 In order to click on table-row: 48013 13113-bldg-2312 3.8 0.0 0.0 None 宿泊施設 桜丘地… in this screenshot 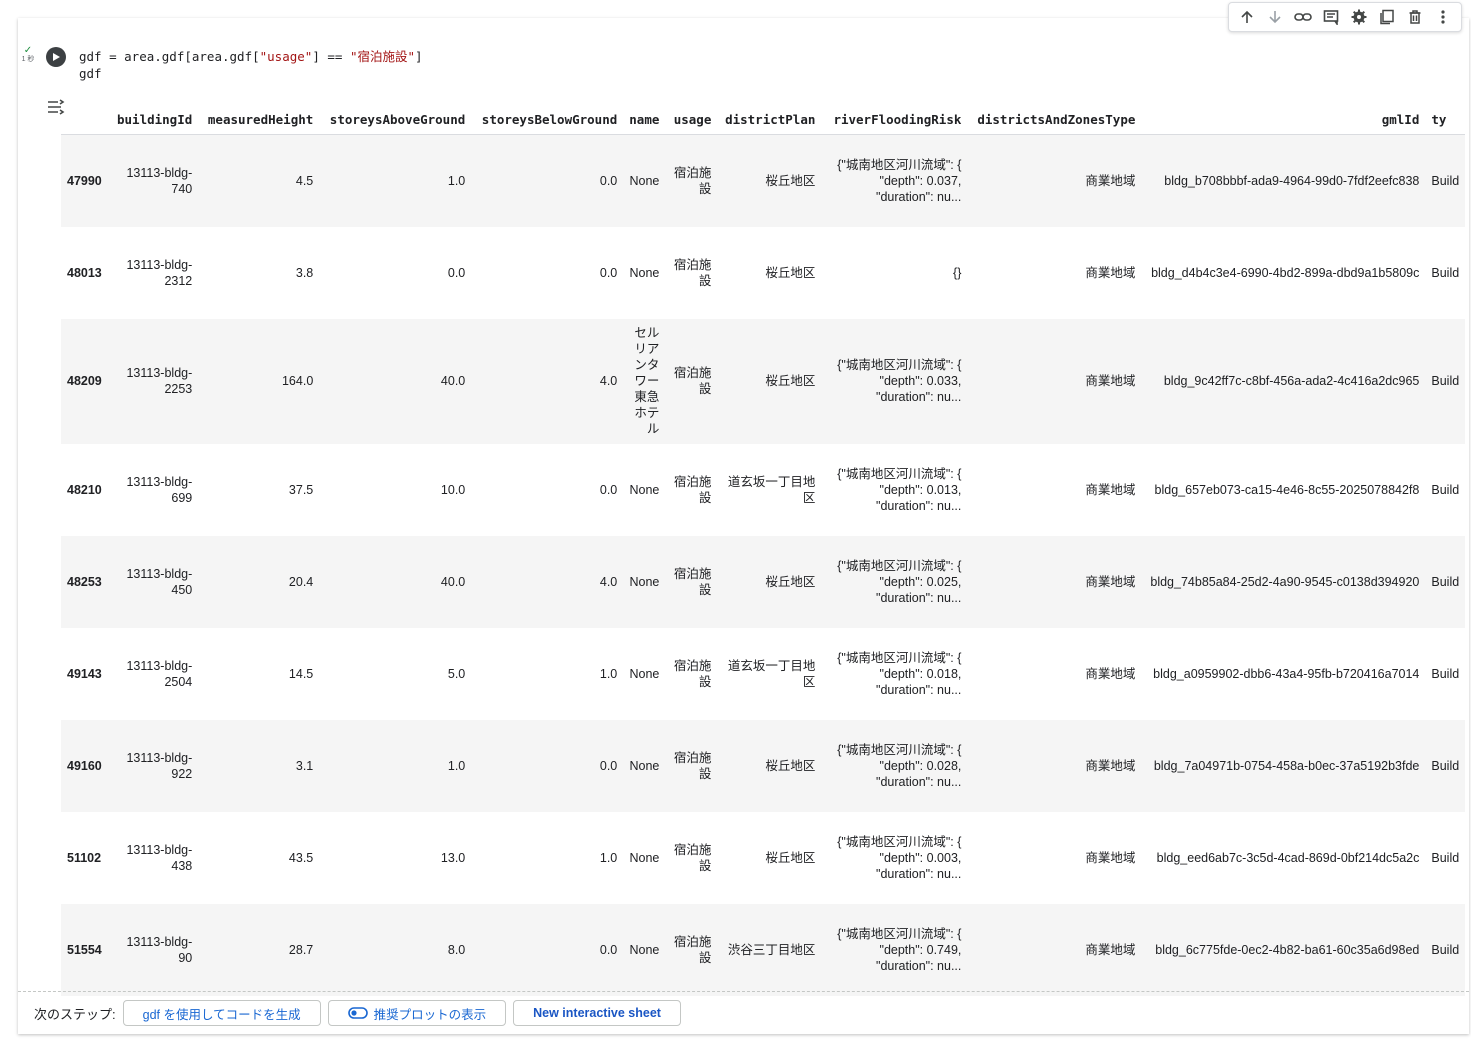, I will do `click(763, 272)`.